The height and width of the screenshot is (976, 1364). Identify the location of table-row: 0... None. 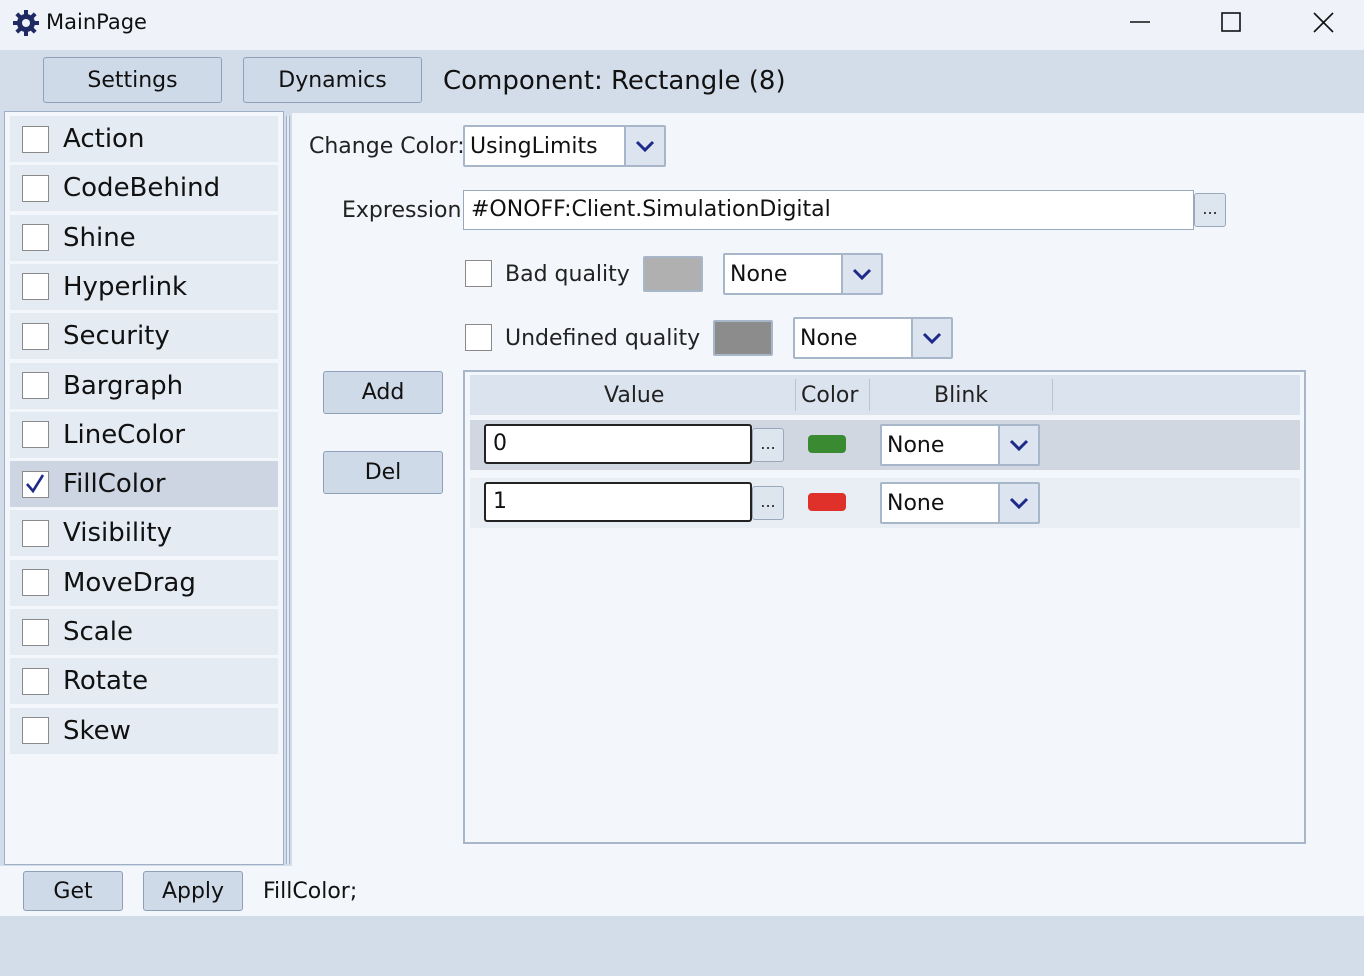
(885, 445).